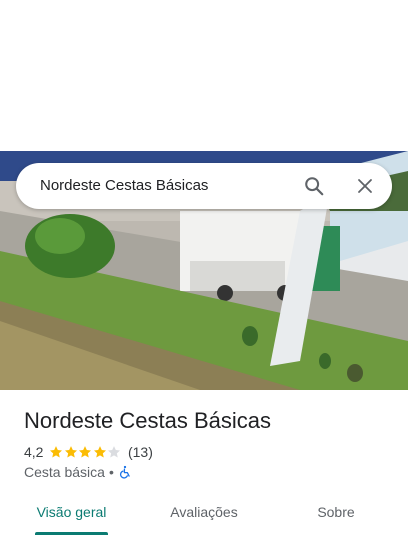  Describe the element at coordinates (140, 452) in the screenshot. I see `review-count: (13)` at that location.